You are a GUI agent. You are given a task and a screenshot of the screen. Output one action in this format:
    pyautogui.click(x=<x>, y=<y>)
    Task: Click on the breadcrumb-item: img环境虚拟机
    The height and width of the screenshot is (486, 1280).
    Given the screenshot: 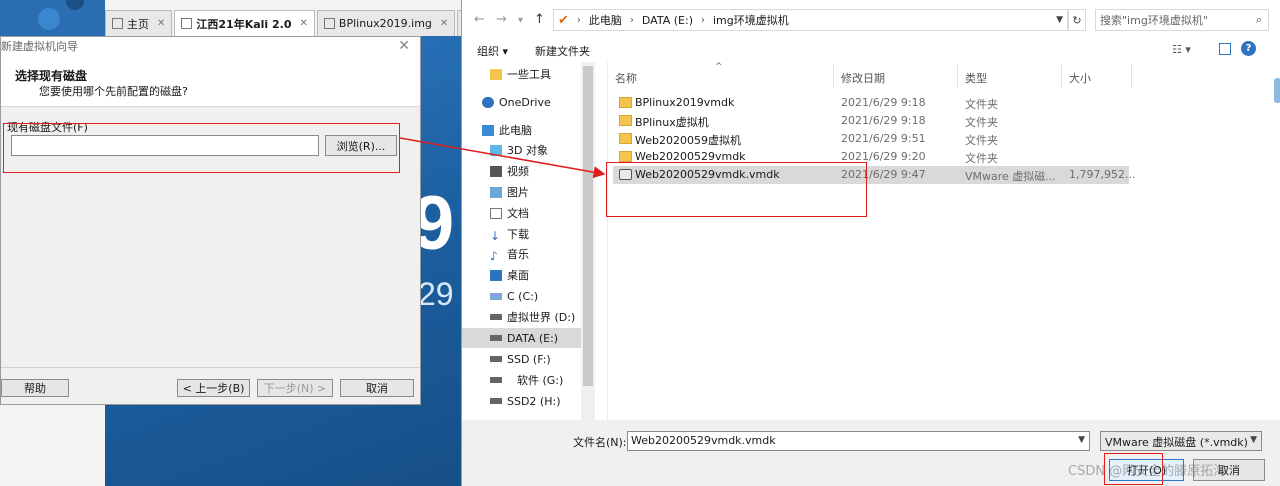 What is the action you would take?
    pyautogui.click(x=751, y=20)
    